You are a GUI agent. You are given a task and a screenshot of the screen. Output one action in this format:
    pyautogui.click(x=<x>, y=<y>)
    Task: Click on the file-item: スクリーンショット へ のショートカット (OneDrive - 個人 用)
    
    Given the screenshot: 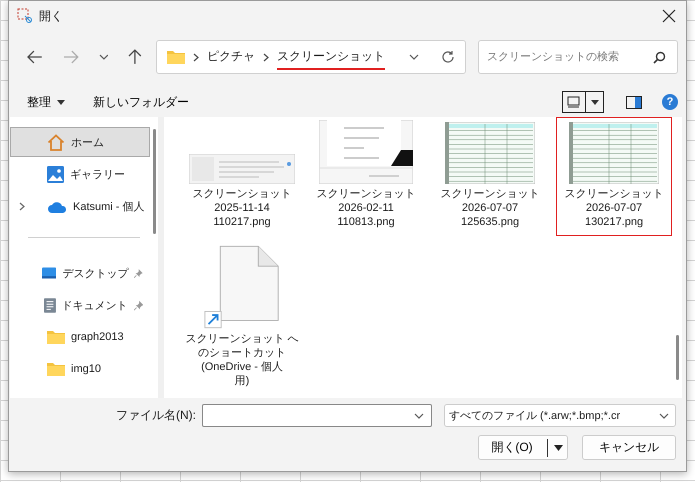 What is the action you would take?
    pyautogui.click(x=242, y=318)
    